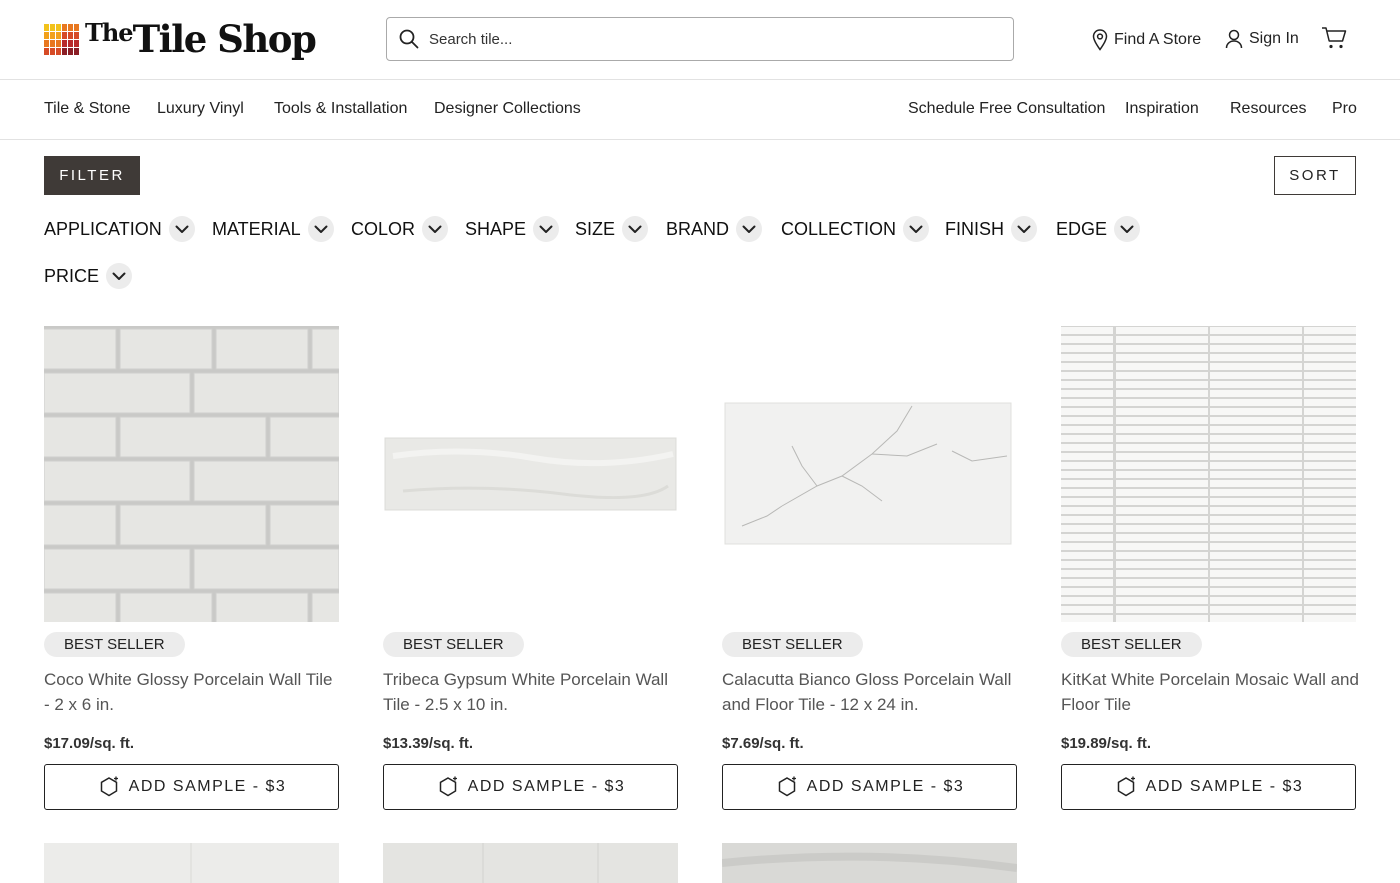  Describe the element at coordinates (1098, 229) in the screenshot. I see `facet-edge: EDGE` at that location.